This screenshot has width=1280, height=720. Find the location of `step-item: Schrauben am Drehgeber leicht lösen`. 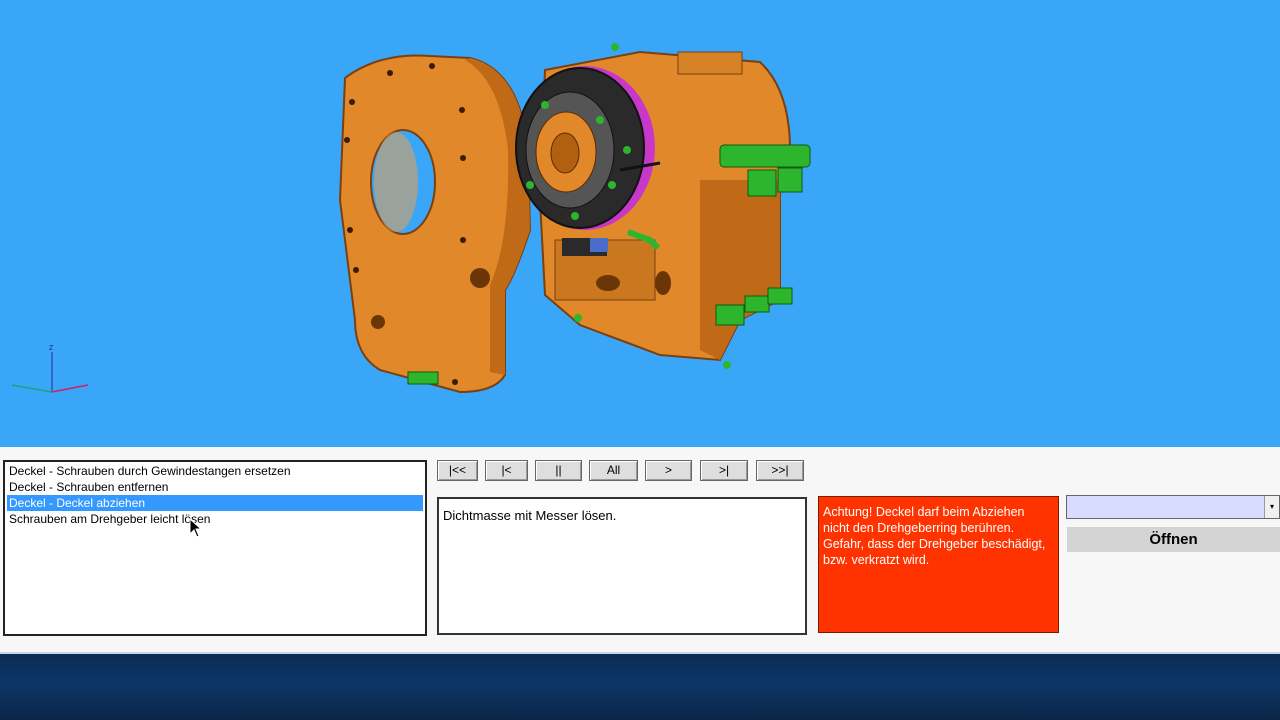

step-item: Schrauben am Drehgeber leicht lösen is located at coordinates (215, 519).